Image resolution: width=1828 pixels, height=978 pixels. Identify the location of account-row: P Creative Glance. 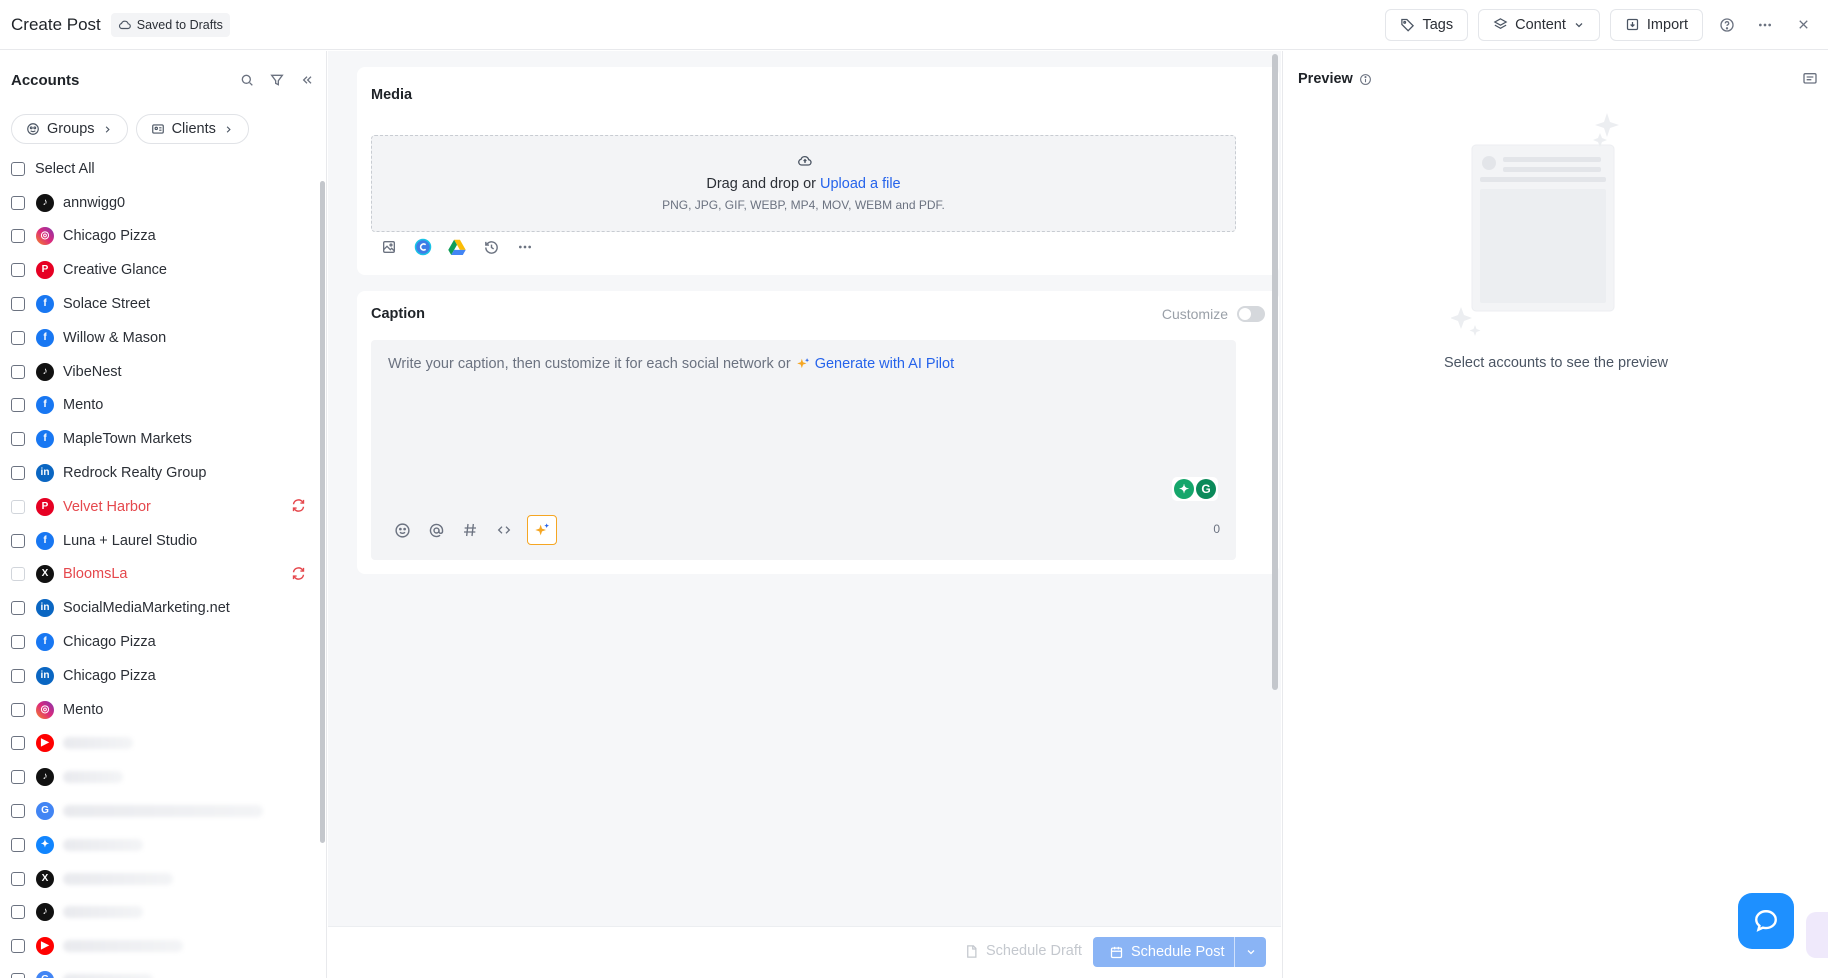
(168, 270).